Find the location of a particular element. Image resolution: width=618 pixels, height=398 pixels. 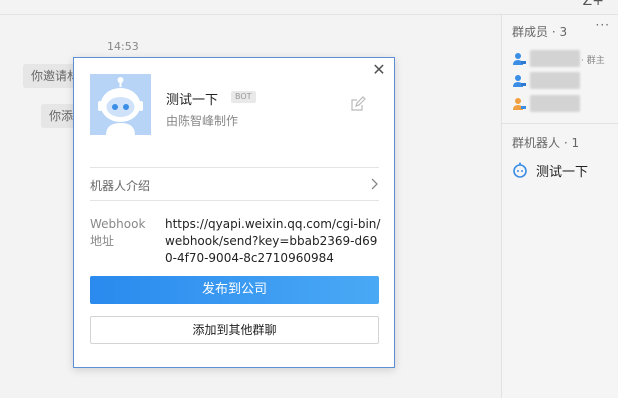

bot-list-item: 测试一下 is located at coordinates (562, 170).